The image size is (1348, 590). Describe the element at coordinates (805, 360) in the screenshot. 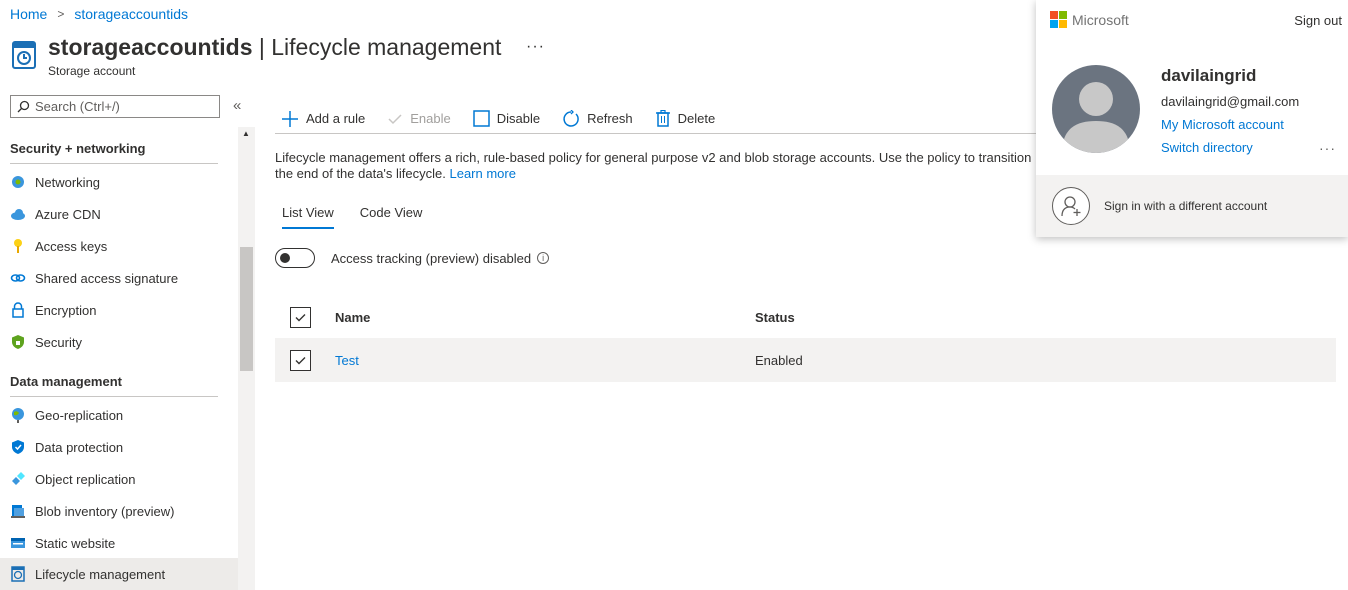

I see `table-row: Test Enabled` at that location.